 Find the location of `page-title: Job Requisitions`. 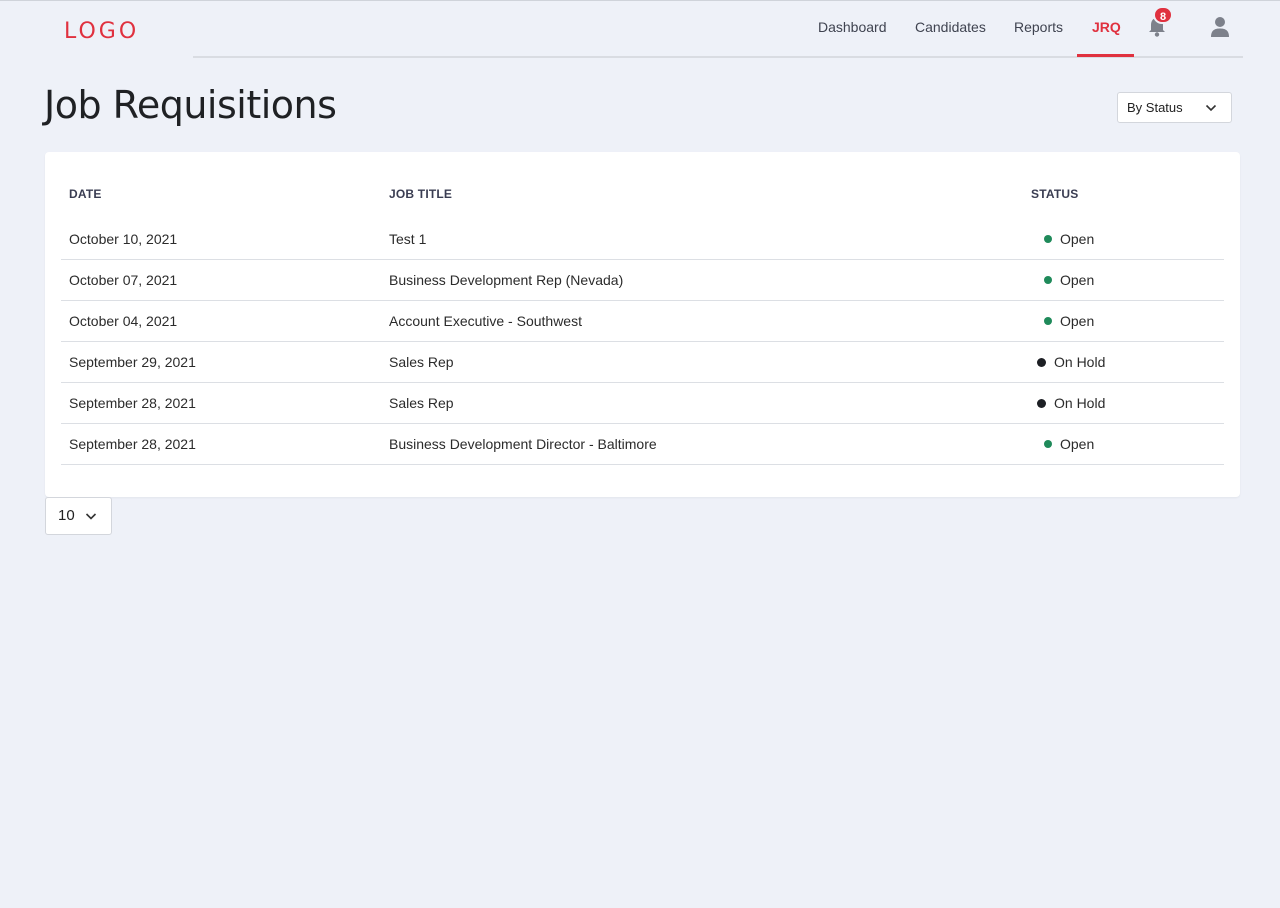

page-title: Job Requisitions is located at coordinates (190, 105).